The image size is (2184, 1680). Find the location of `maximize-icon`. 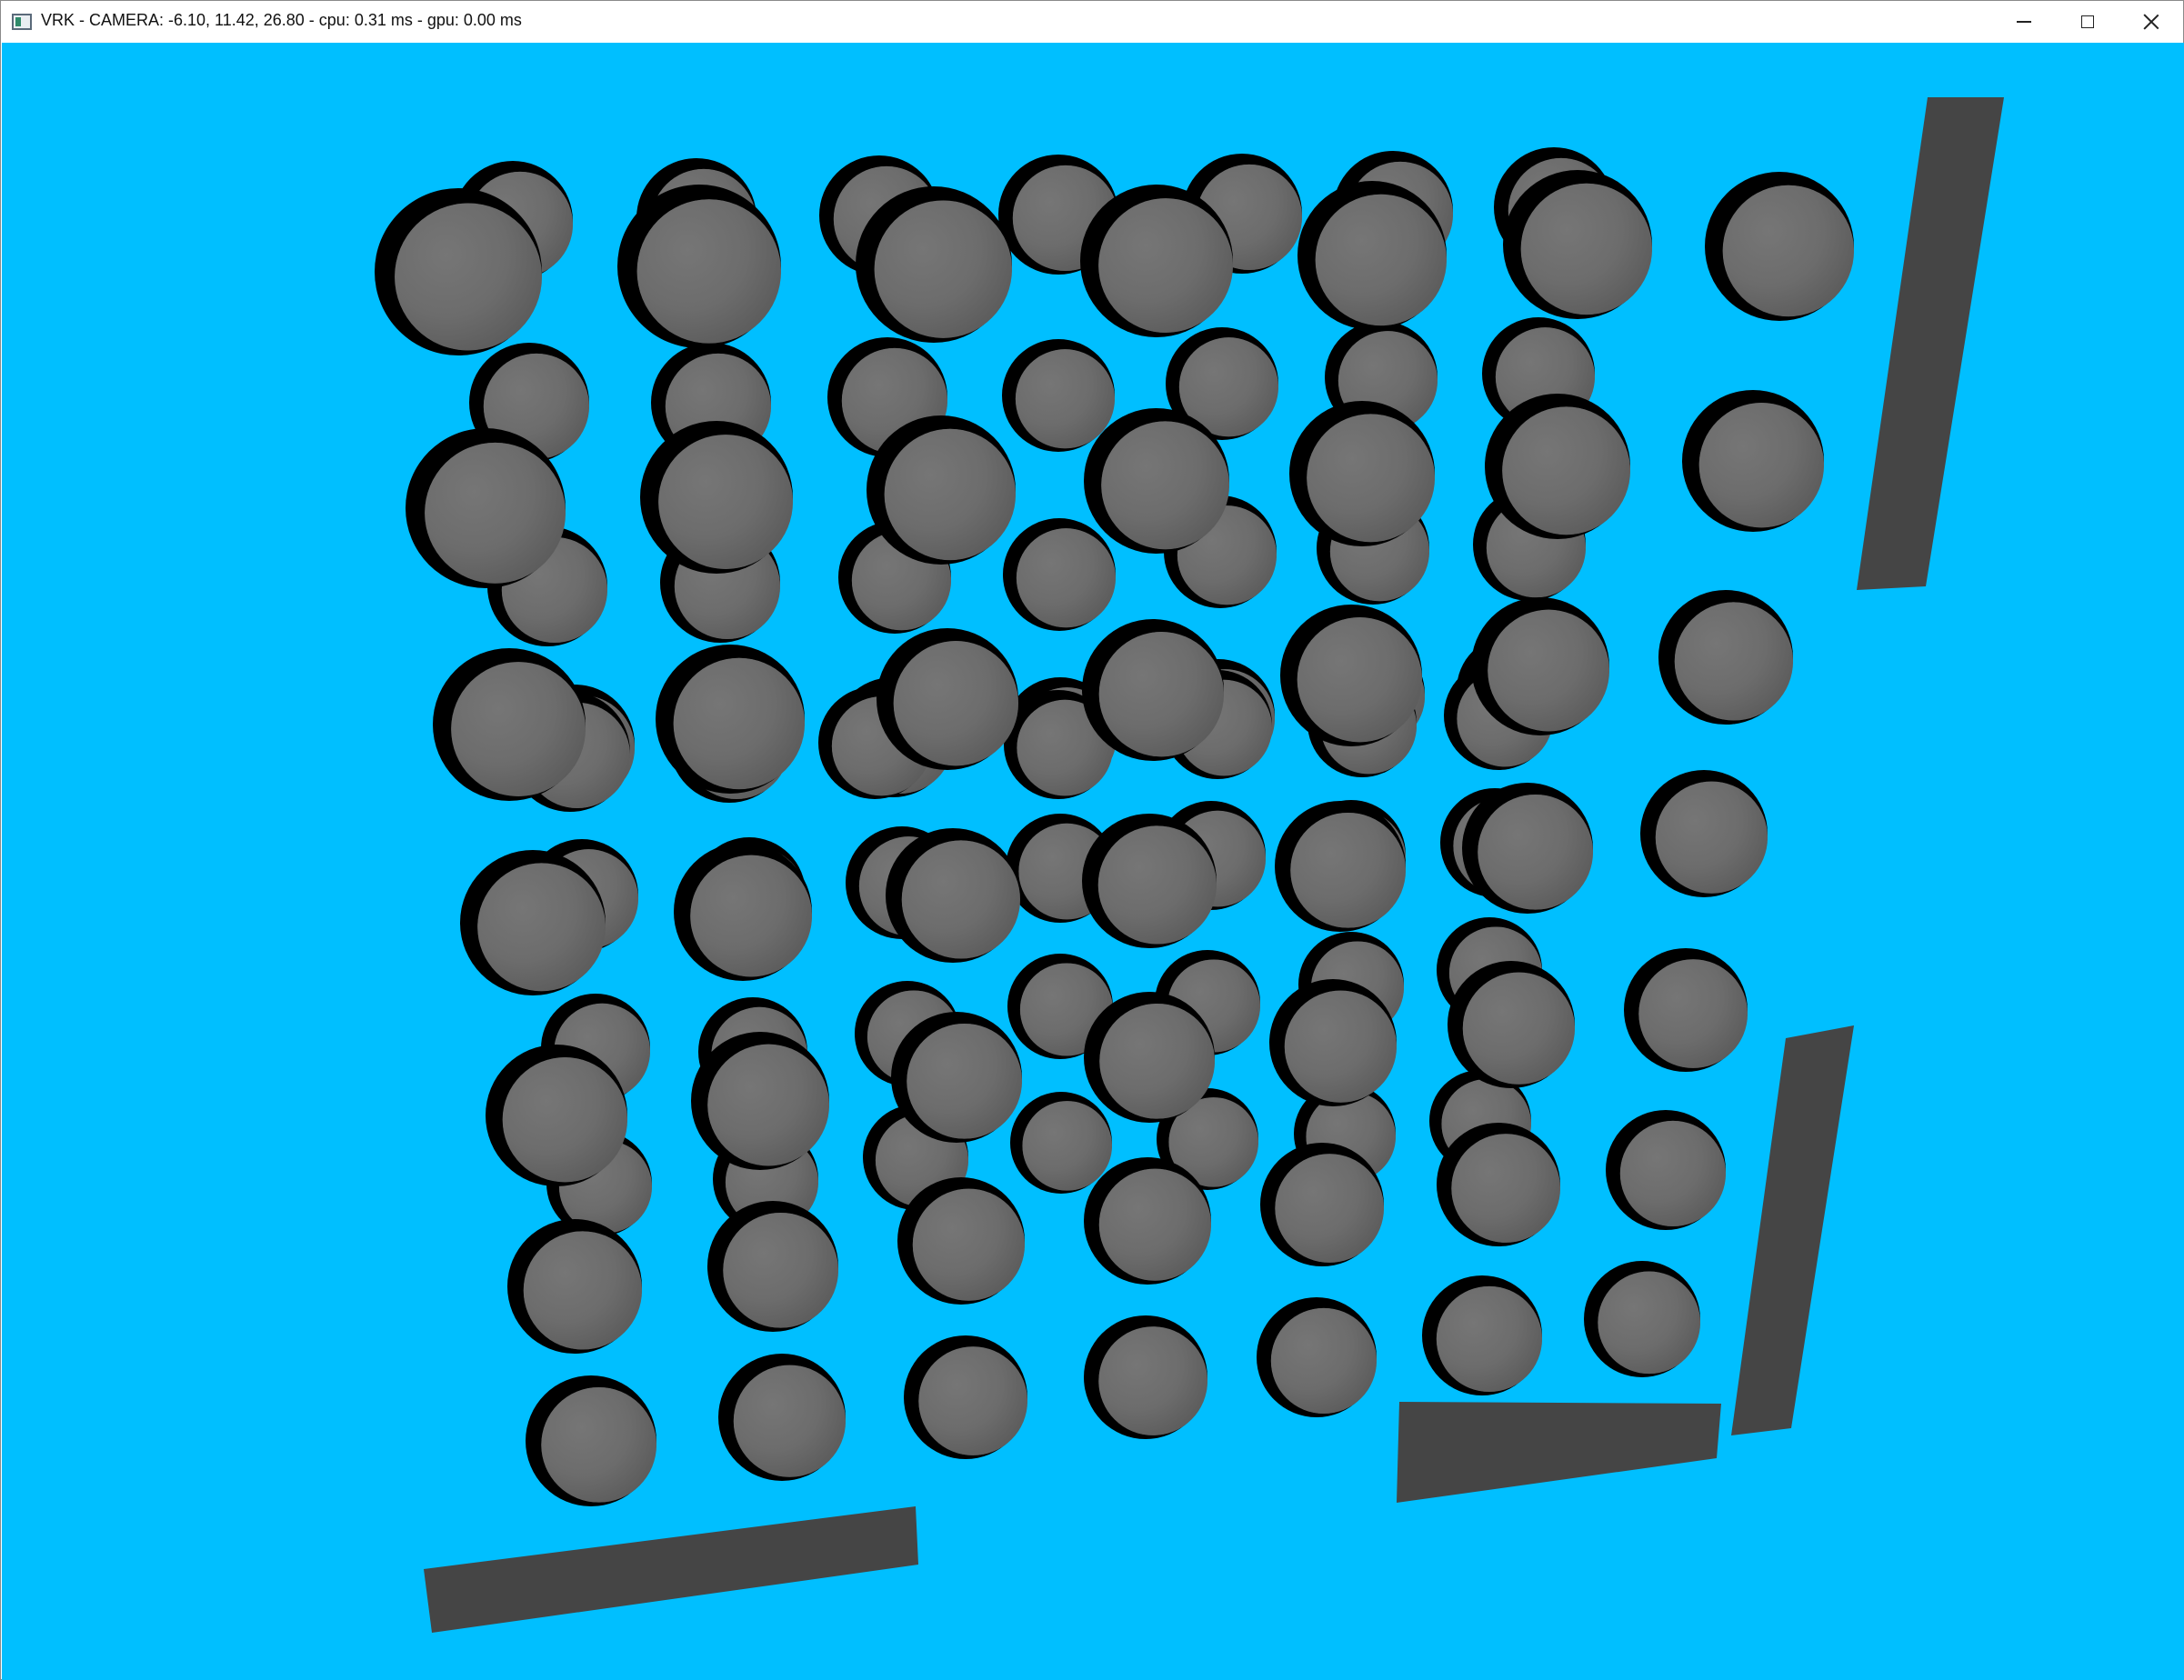

maximize-icon is located at coordinates (2087, 21).